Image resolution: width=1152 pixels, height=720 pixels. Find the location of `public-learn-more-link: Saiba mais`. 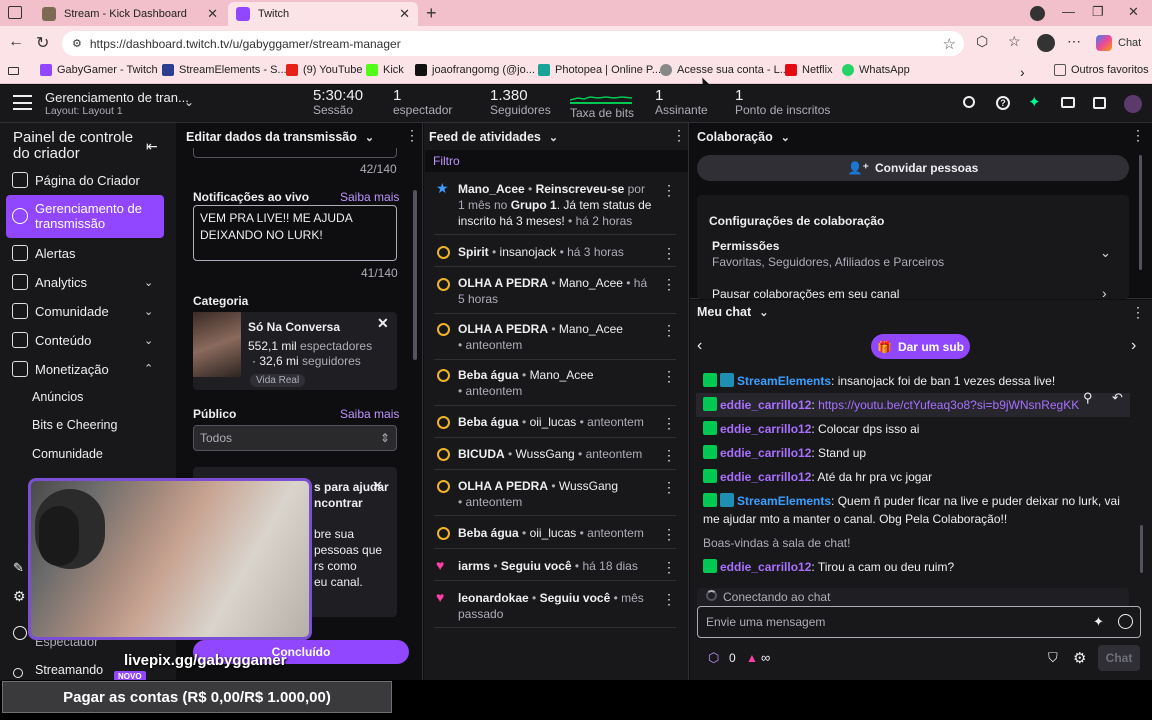

public-learn-more-link: Saiba mais is located at coordinates (369, 414).